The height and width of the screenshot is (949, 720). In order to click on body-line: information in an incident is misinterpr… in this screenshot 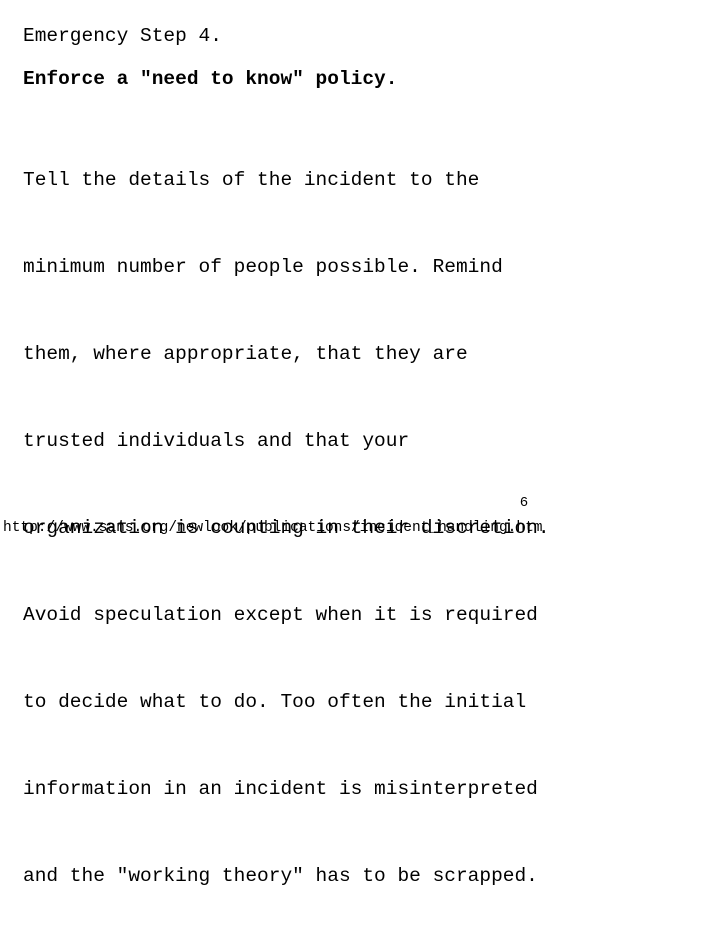, I will do `click(280, 789)`.